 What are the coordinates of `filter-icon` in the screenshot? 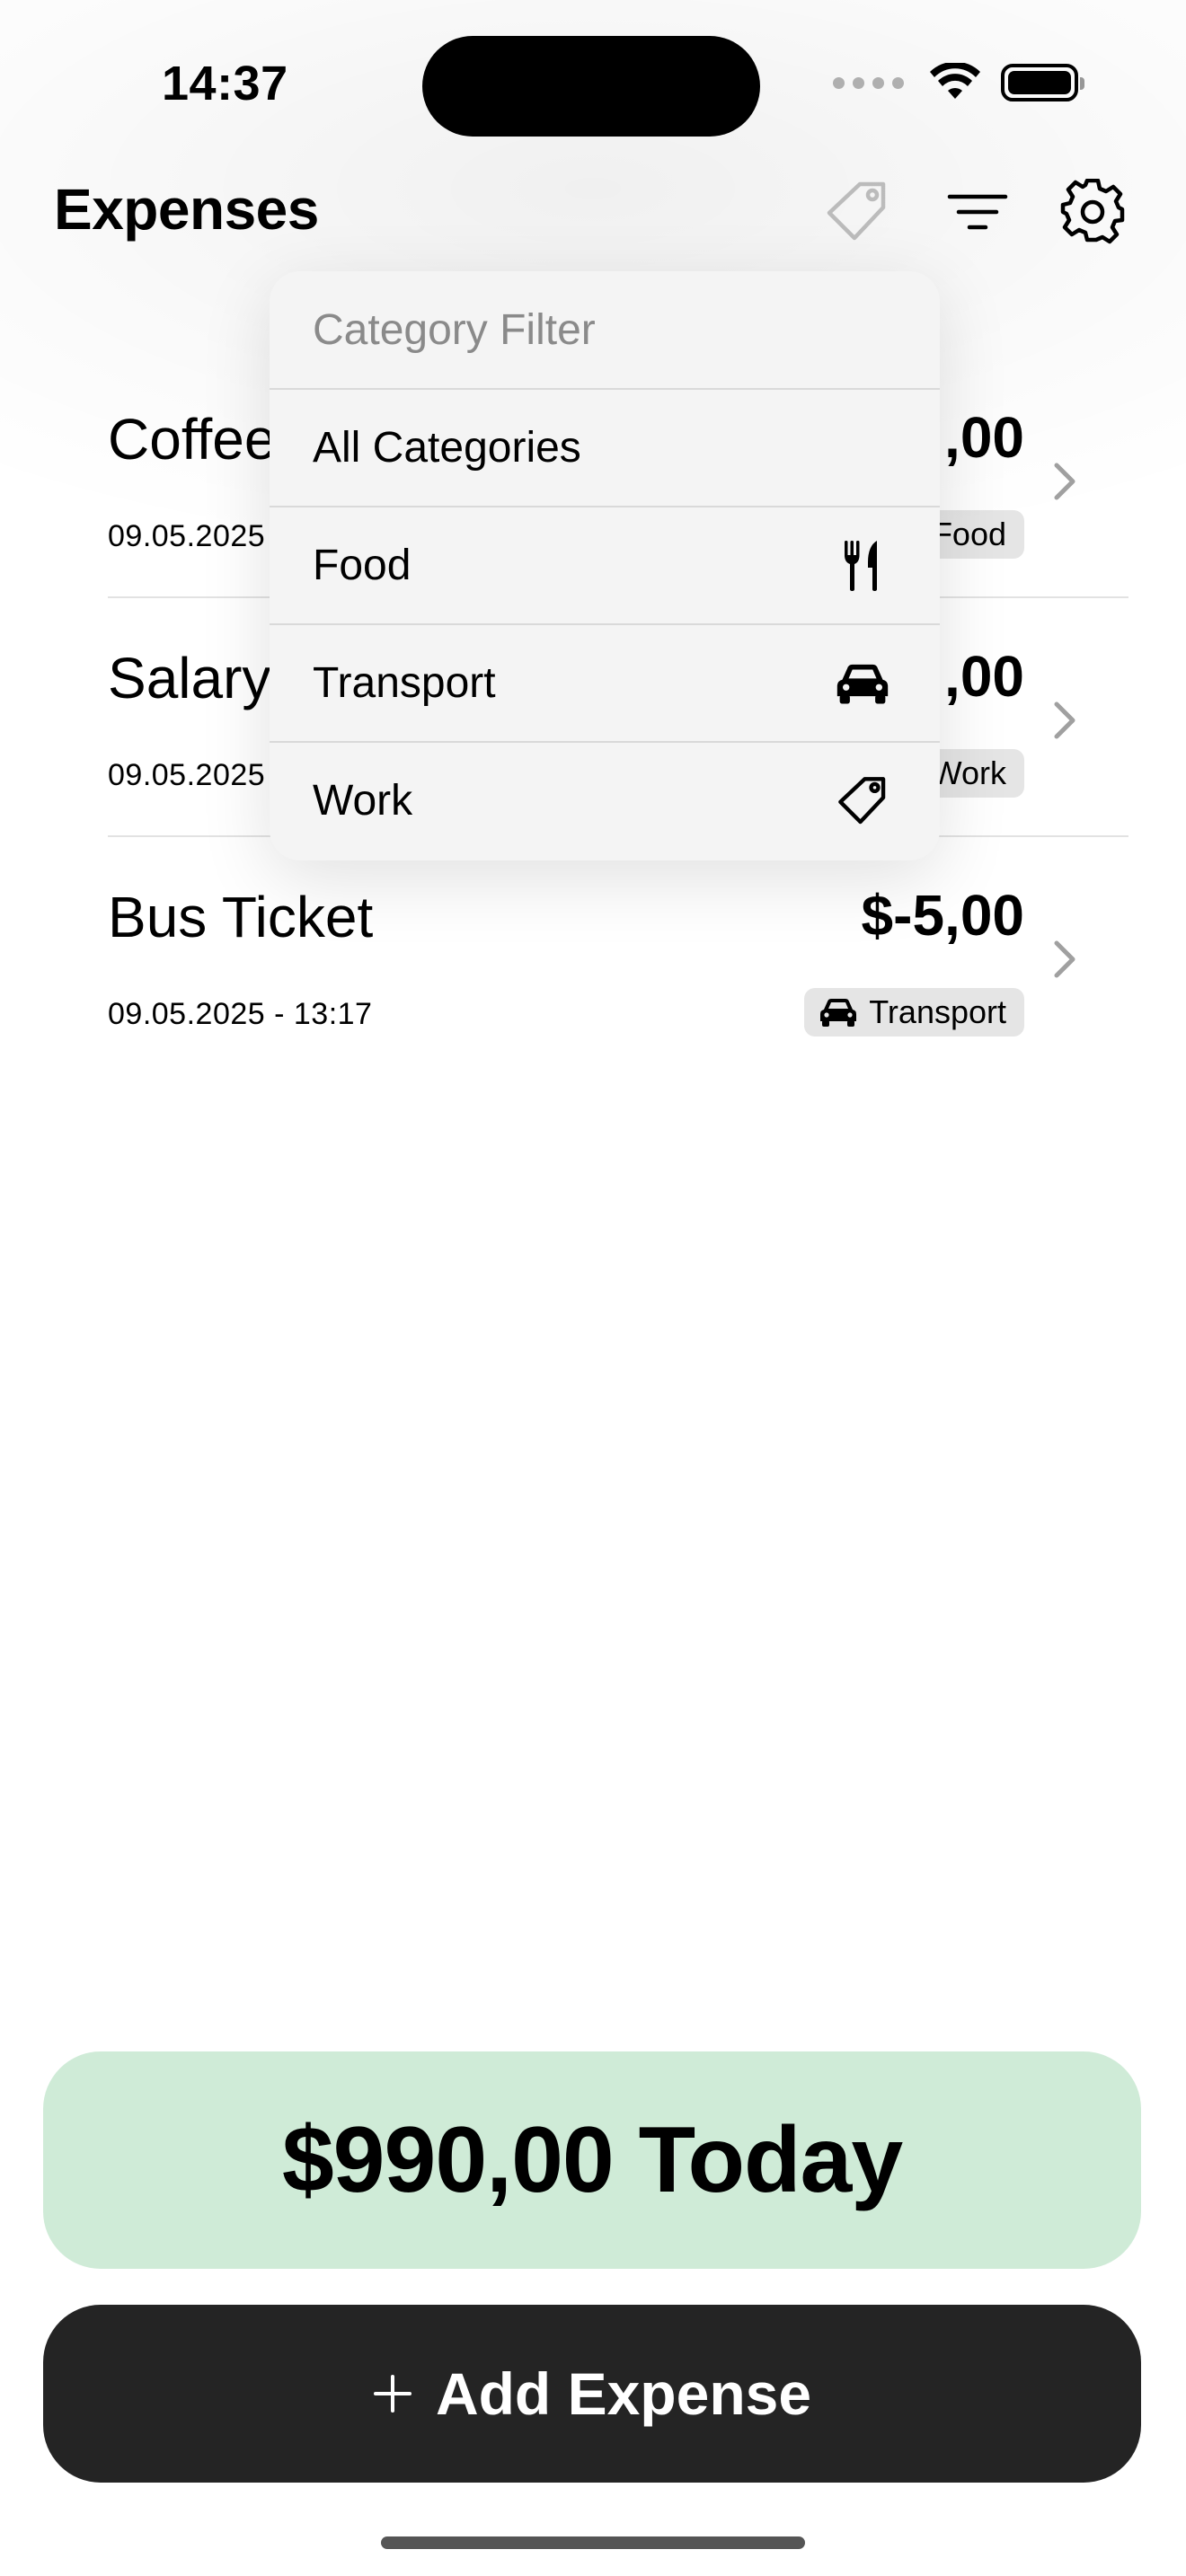 It's located at (977, 211).